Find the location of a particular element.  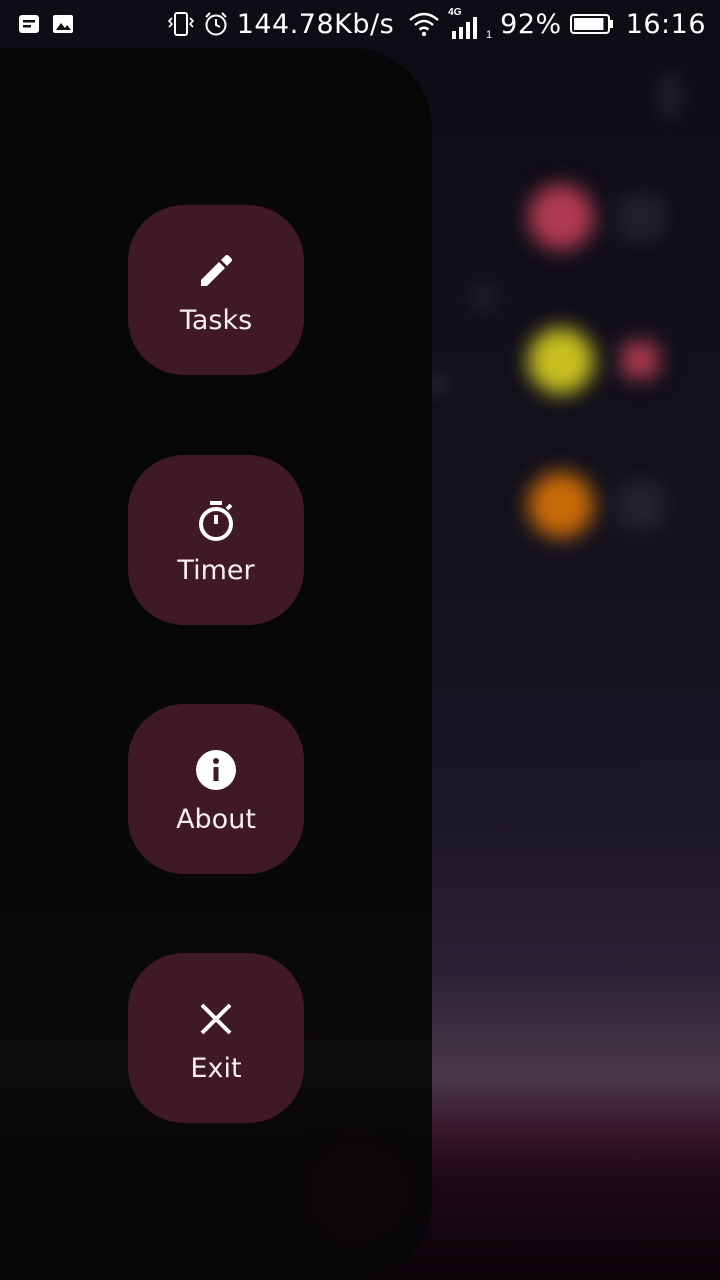

status-bar: 144.78Kb/s 4G 1 92% 16:16 is located at coordinates (360, 24).